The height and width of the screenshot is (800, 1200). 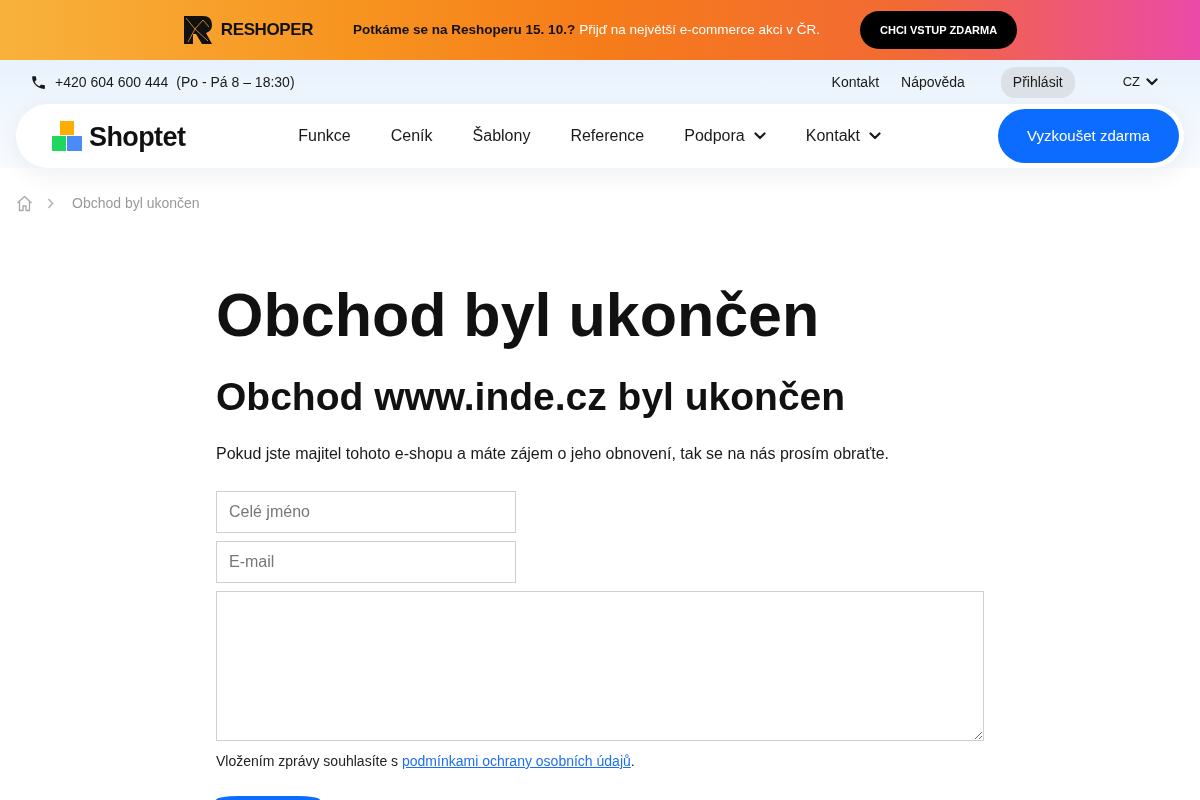 I want to click on input-field: E-mail, so click(x=366, y=562).